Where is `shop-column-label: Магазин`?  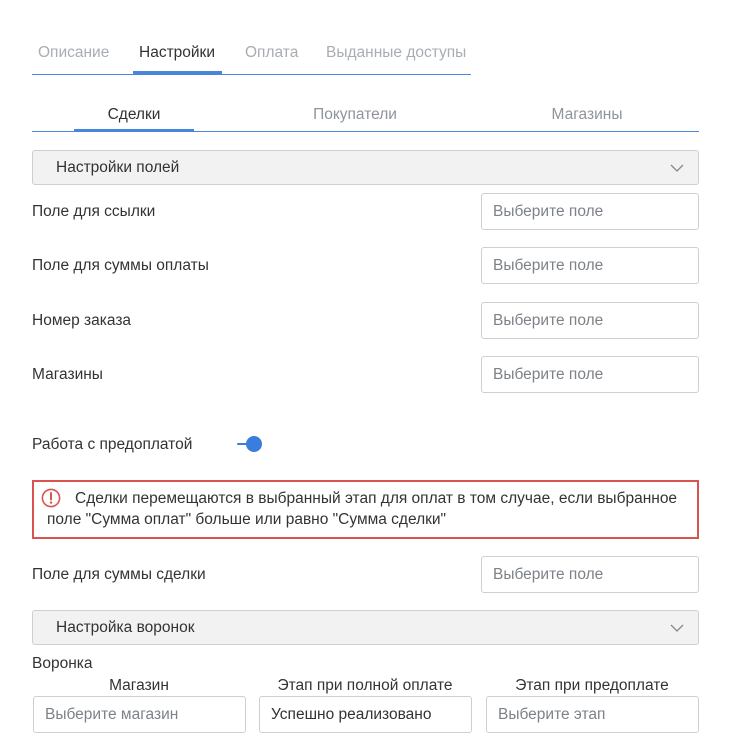 shop-column-label: Магазин is located at coordinates (139, 685).